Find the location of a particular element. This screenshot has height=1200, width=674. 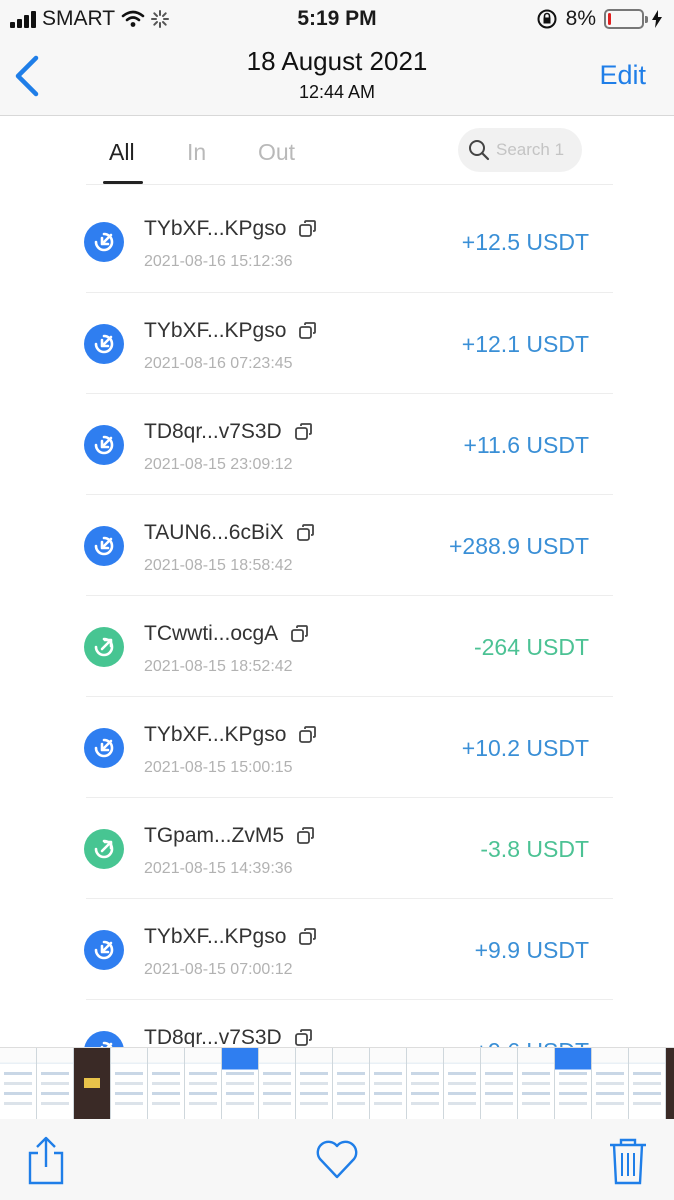

active-tab-indicator is located at coordinates (123, 182).